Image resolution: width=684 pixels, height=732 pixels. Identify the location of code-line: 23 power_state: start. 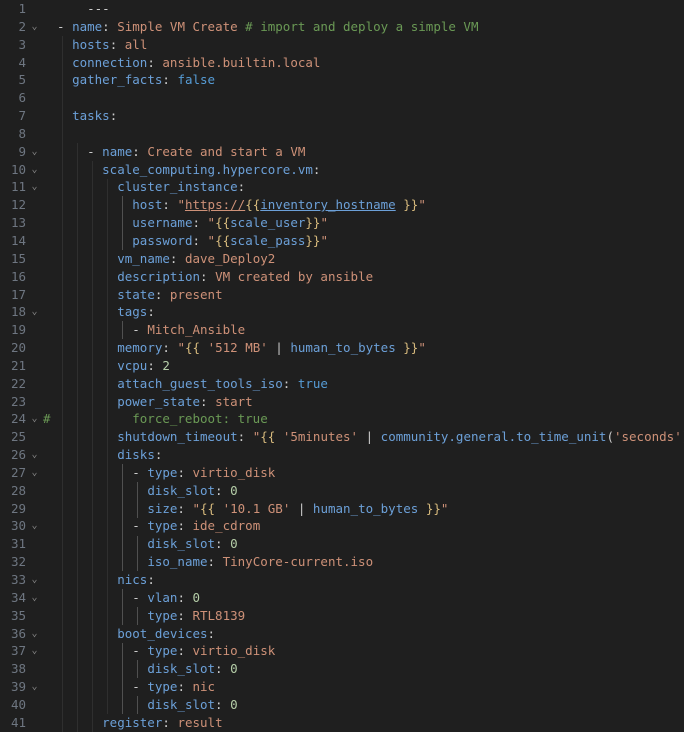
(342, 402).